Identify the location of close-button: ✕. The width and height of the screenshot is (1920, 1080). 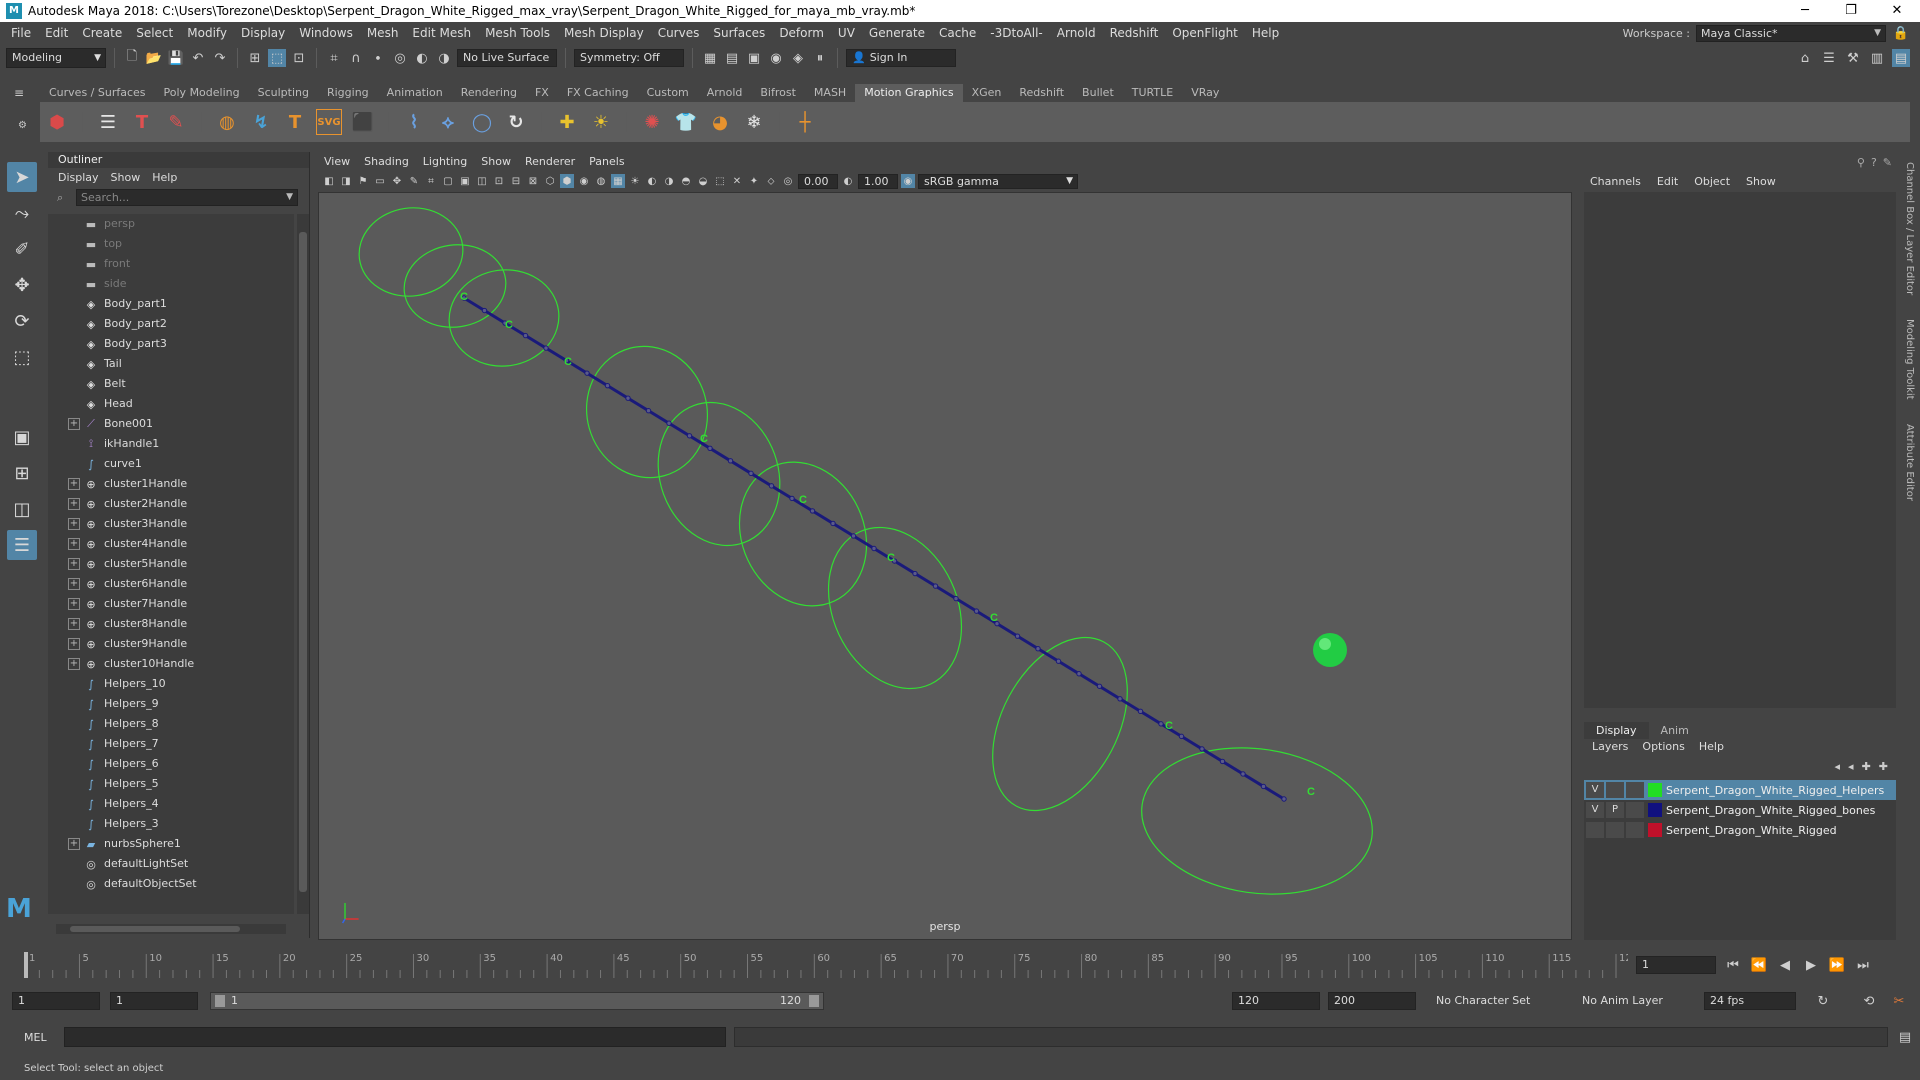
(1897, 11).